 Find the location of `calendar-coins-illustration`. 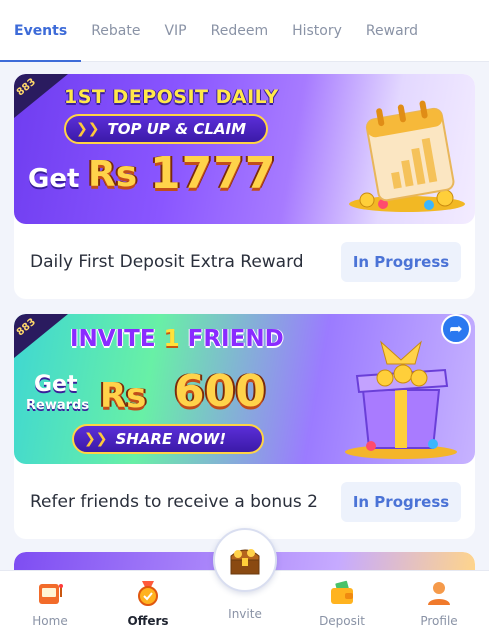

calendar-coins-illustration is located at coordinates (407, 156).